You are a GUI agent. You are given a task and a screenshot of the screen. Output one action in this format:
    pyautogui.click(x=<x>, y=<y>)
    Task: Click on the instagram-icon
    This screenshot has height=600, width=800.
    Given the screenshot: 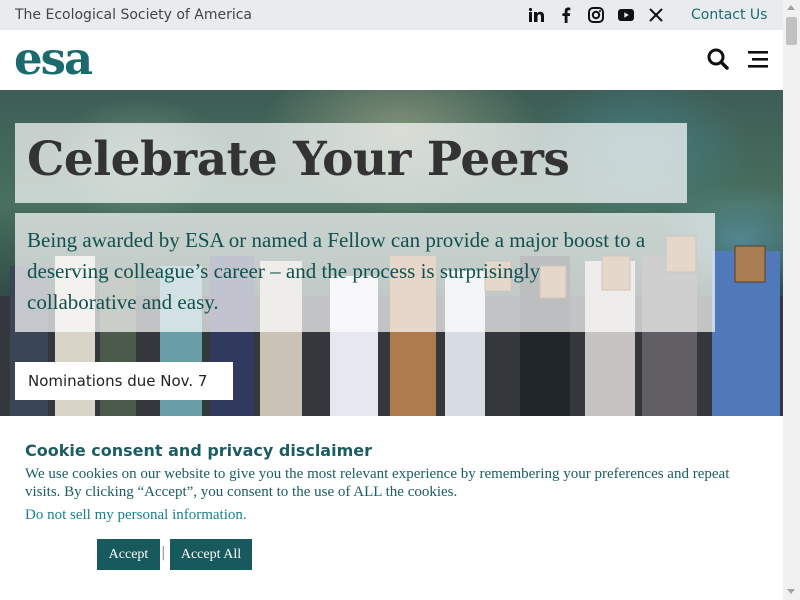 What is the action you would take?
    pyautogui.click(x=596, y=15)
    